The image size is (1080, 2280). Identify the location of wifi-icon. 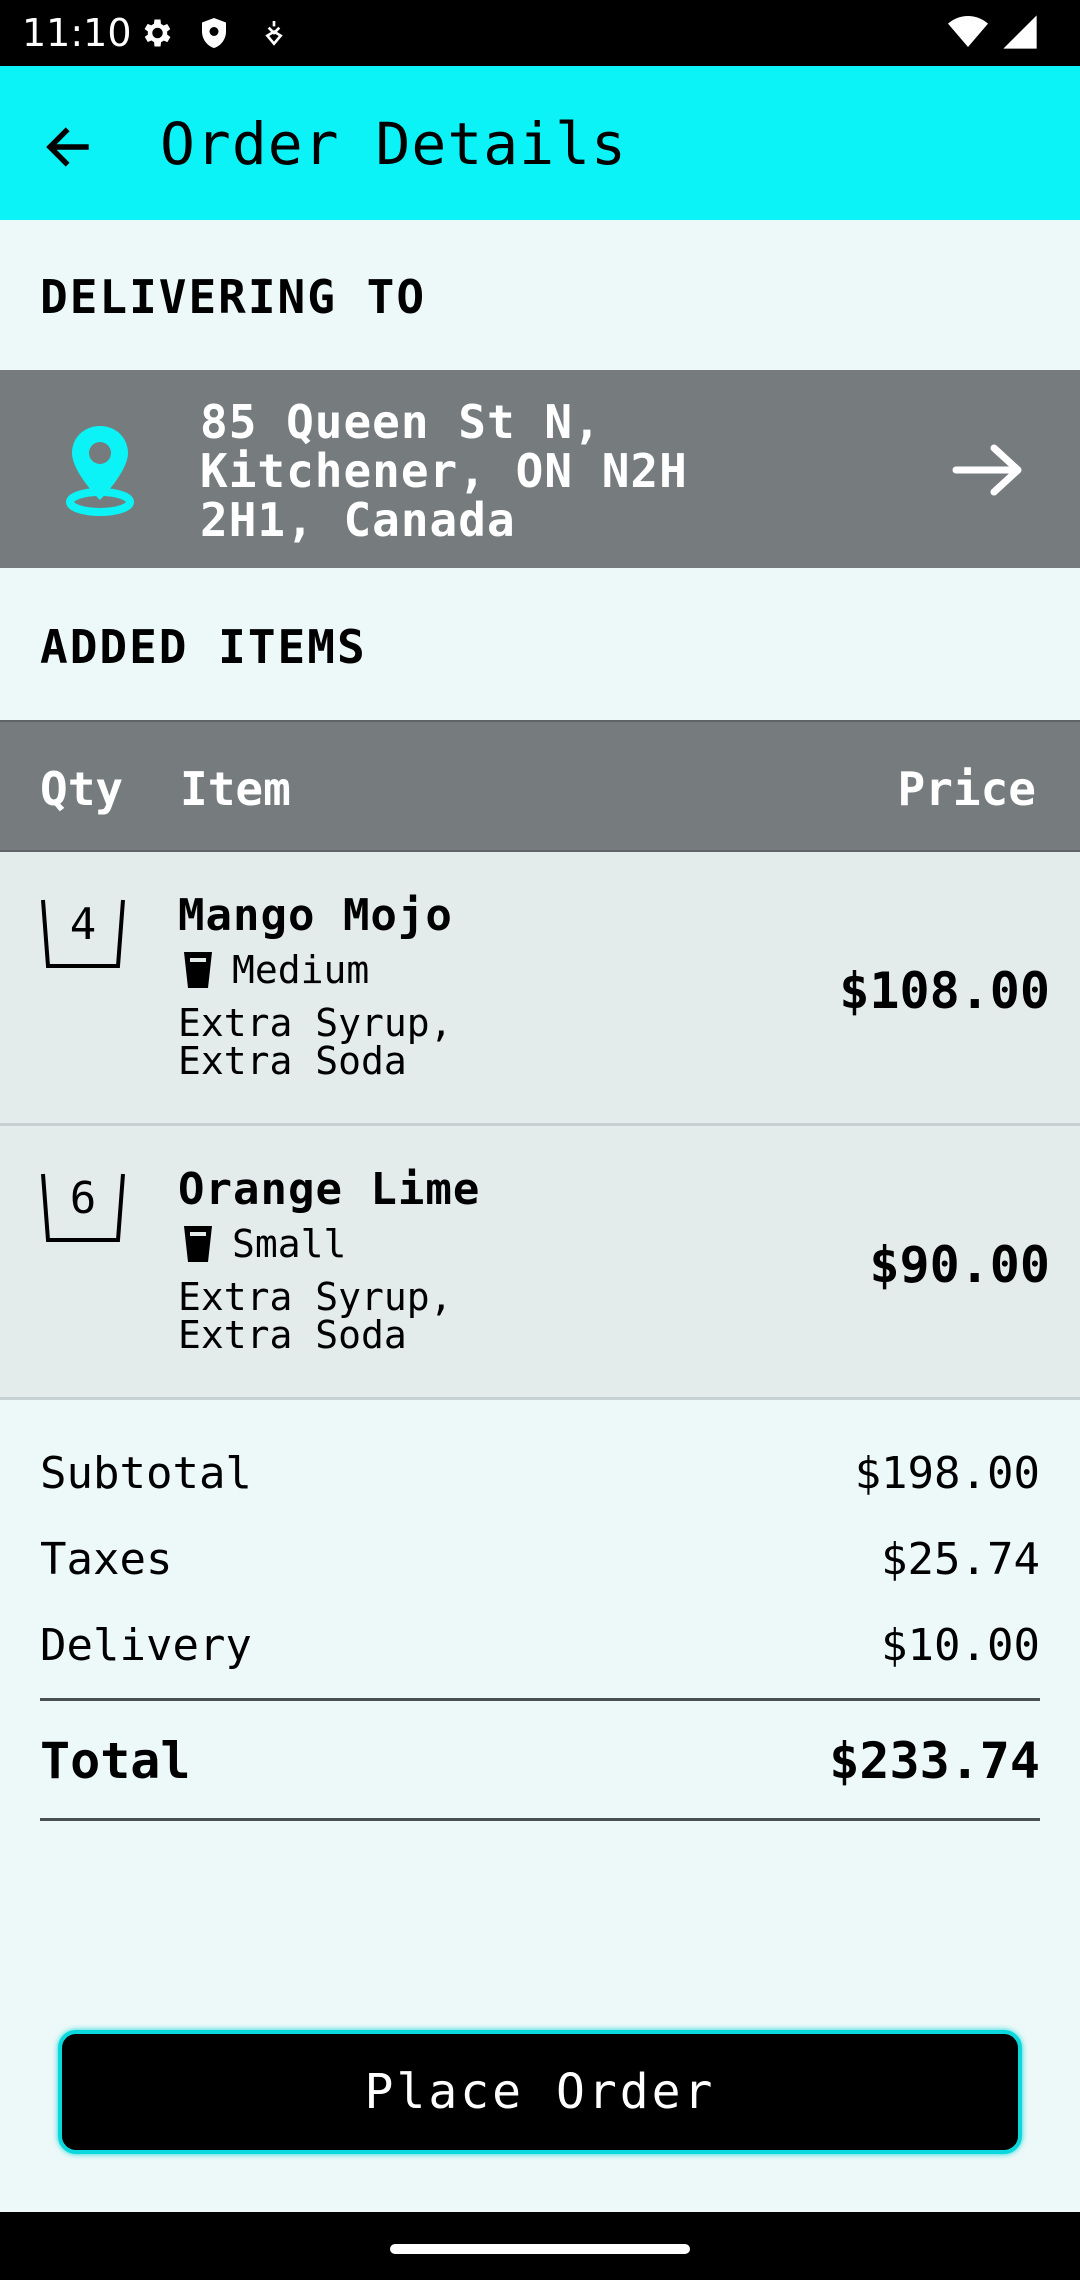
(968, 31).